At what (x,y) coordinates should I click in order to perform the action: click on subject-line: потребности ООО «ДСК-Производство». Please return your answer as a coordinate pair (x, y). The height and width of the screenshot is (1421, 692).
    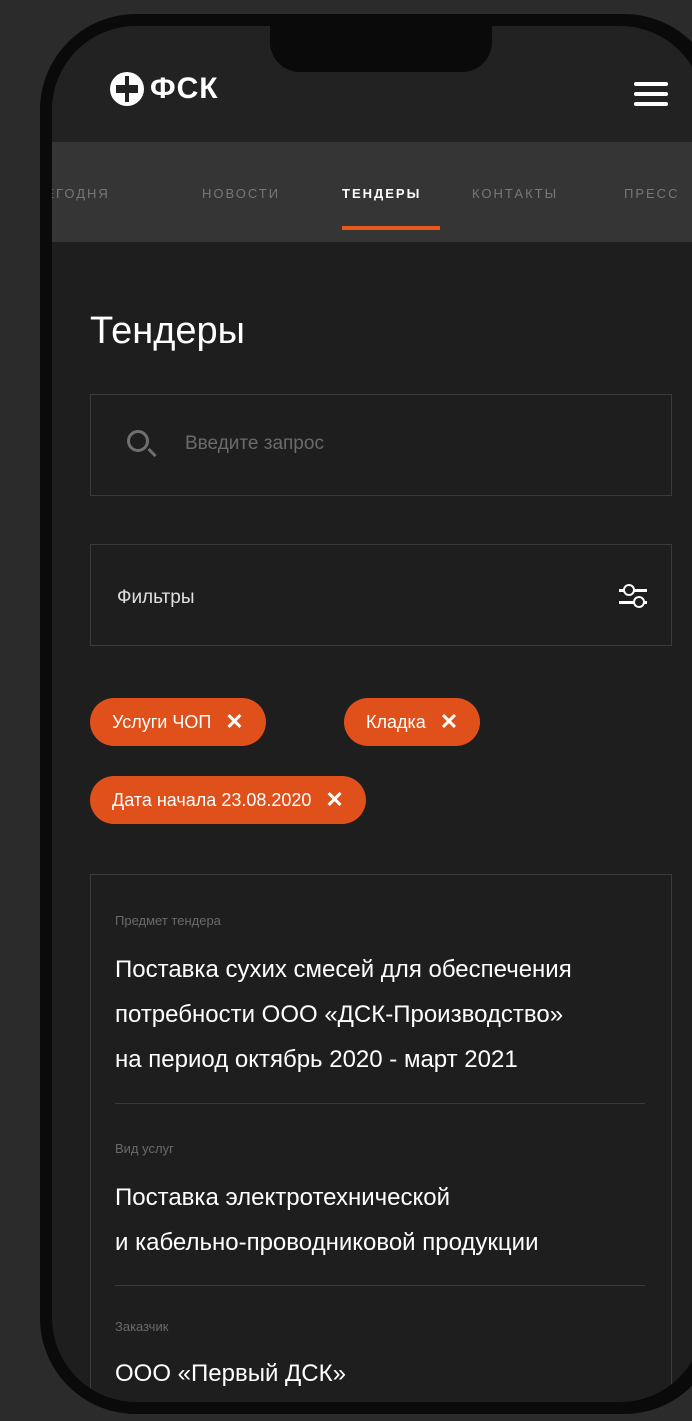
    Looking at the image, I should click on (339, 1014).